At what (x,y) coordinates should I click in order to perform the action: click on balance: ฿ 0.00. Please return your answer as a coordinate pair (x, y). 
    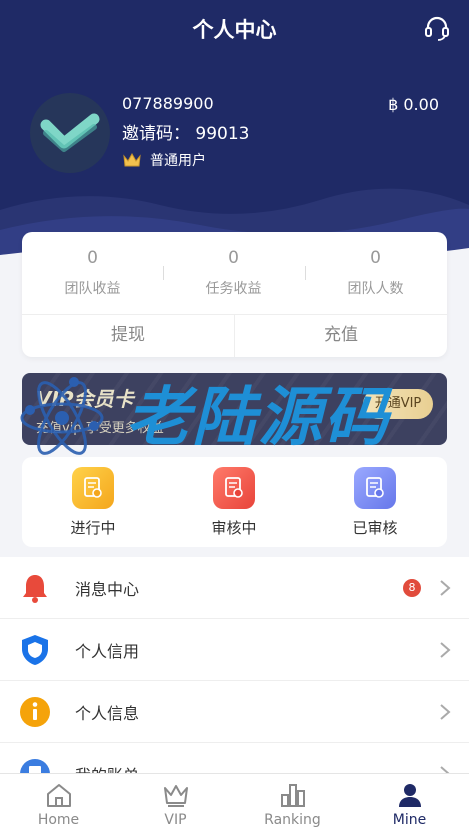
    Looking at the image, I should click on (413, 104).